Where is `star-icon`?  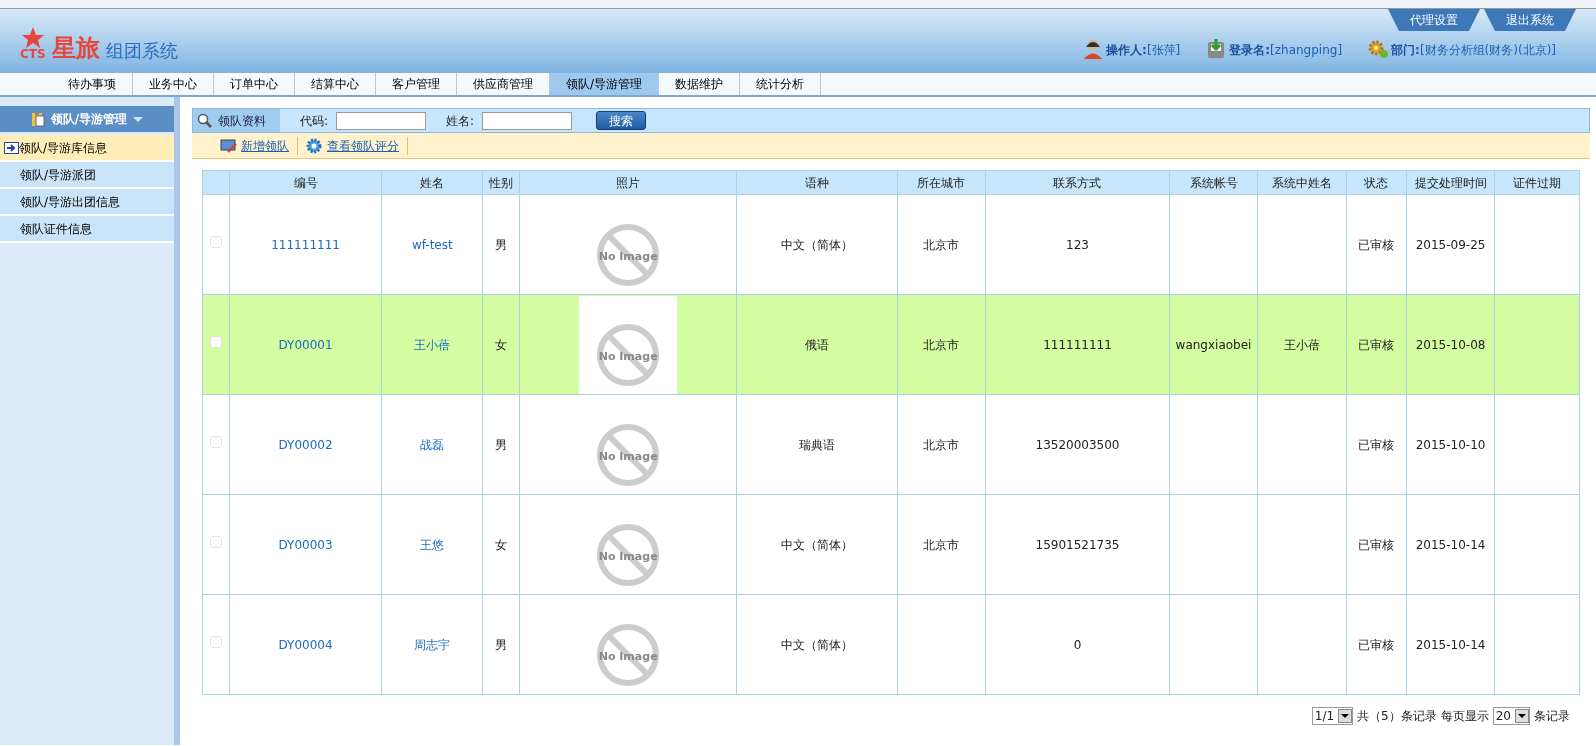
star-icon is located at coordinates (32, 37).